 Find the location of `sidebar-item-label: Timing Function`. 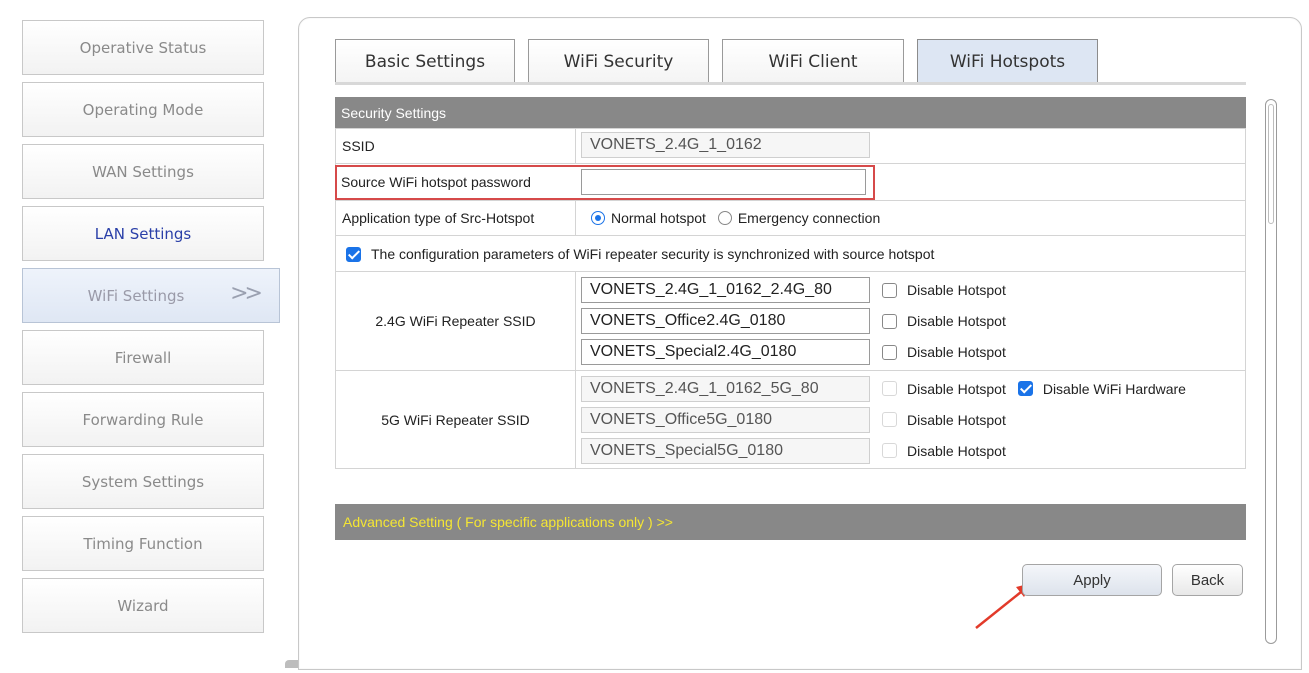

sidebar-item-label: Timing Function is located at coordinates (143, 543).